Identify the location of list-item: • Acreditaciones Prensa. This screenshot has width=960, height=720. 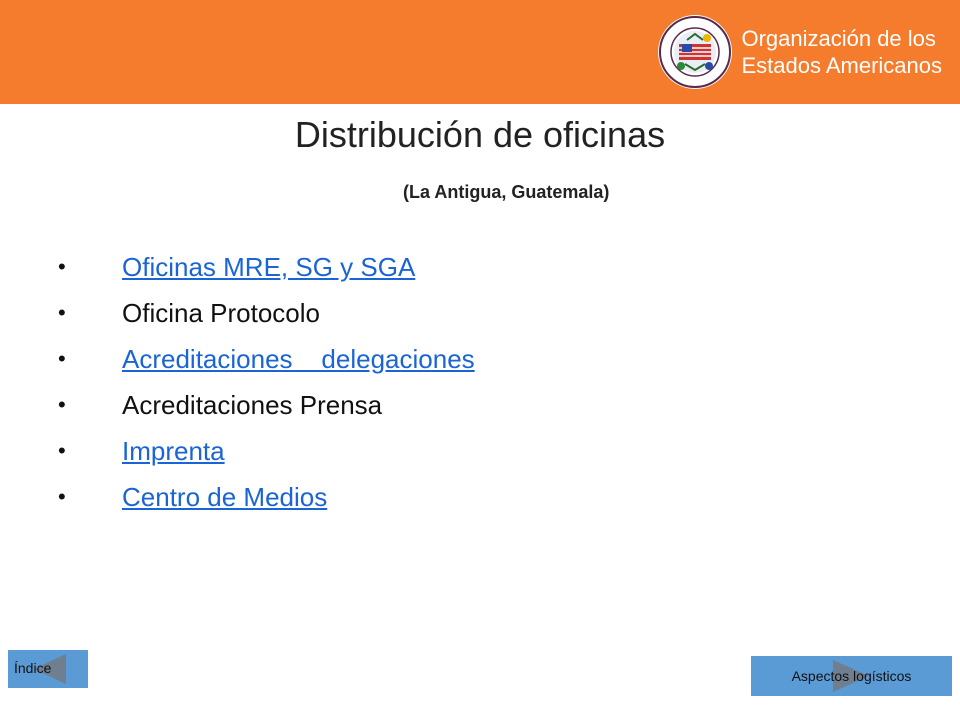
(266, 405).